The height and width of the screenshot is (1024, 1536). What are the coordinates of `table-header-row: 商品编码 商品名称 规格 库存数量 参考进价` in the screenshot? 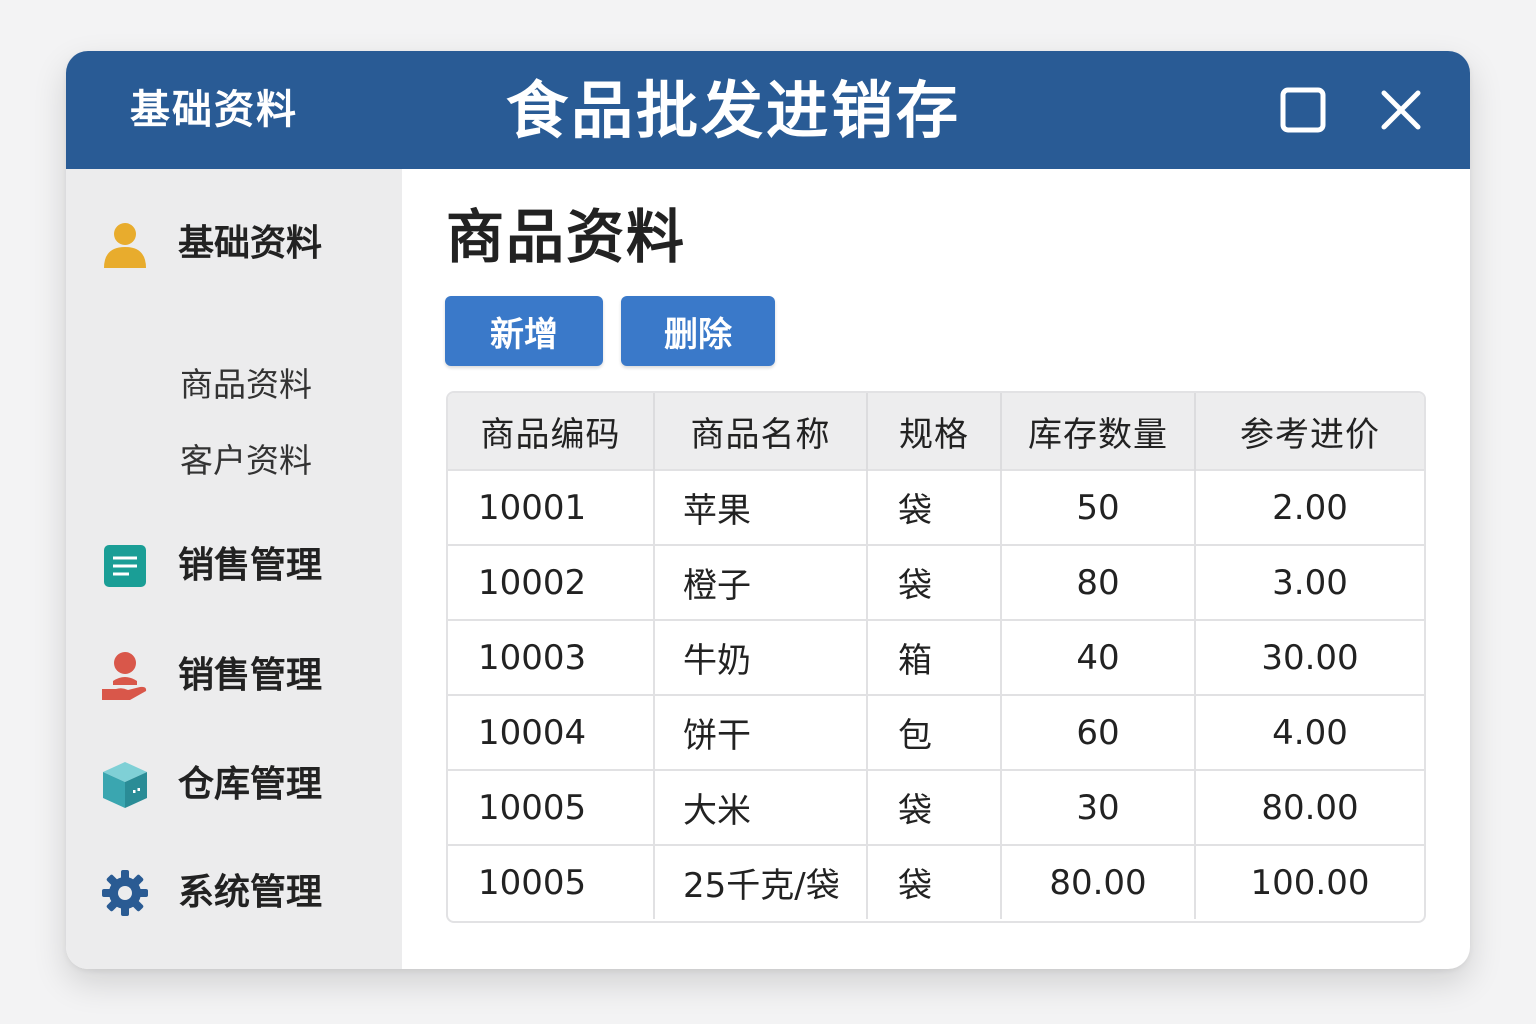 It's located at (936, 431).